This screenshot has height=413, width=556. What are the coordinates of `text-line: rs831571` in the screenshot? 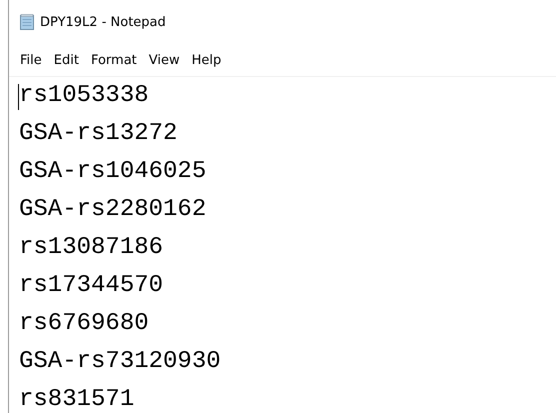 It's located at (77, 399).